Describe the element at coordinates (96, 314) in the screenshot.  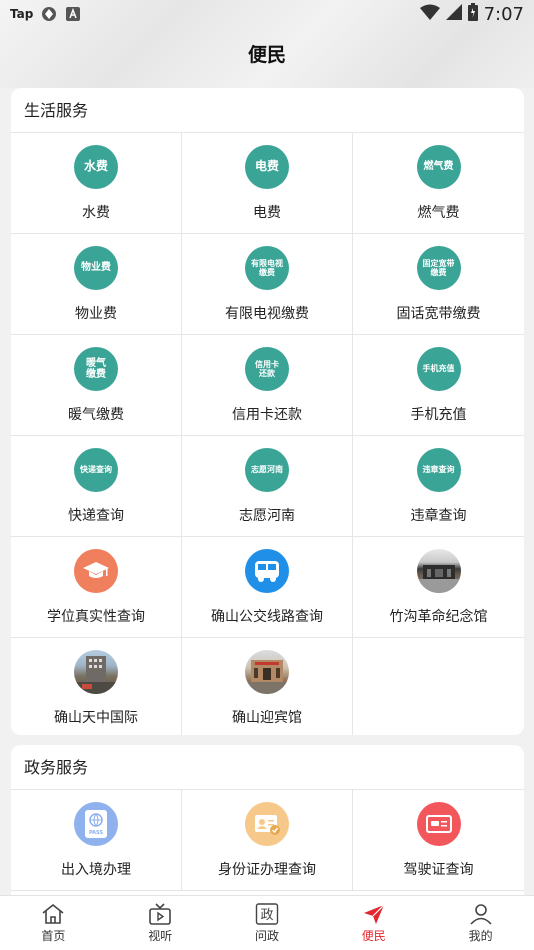
I see `service-label: 物业费` at that location.